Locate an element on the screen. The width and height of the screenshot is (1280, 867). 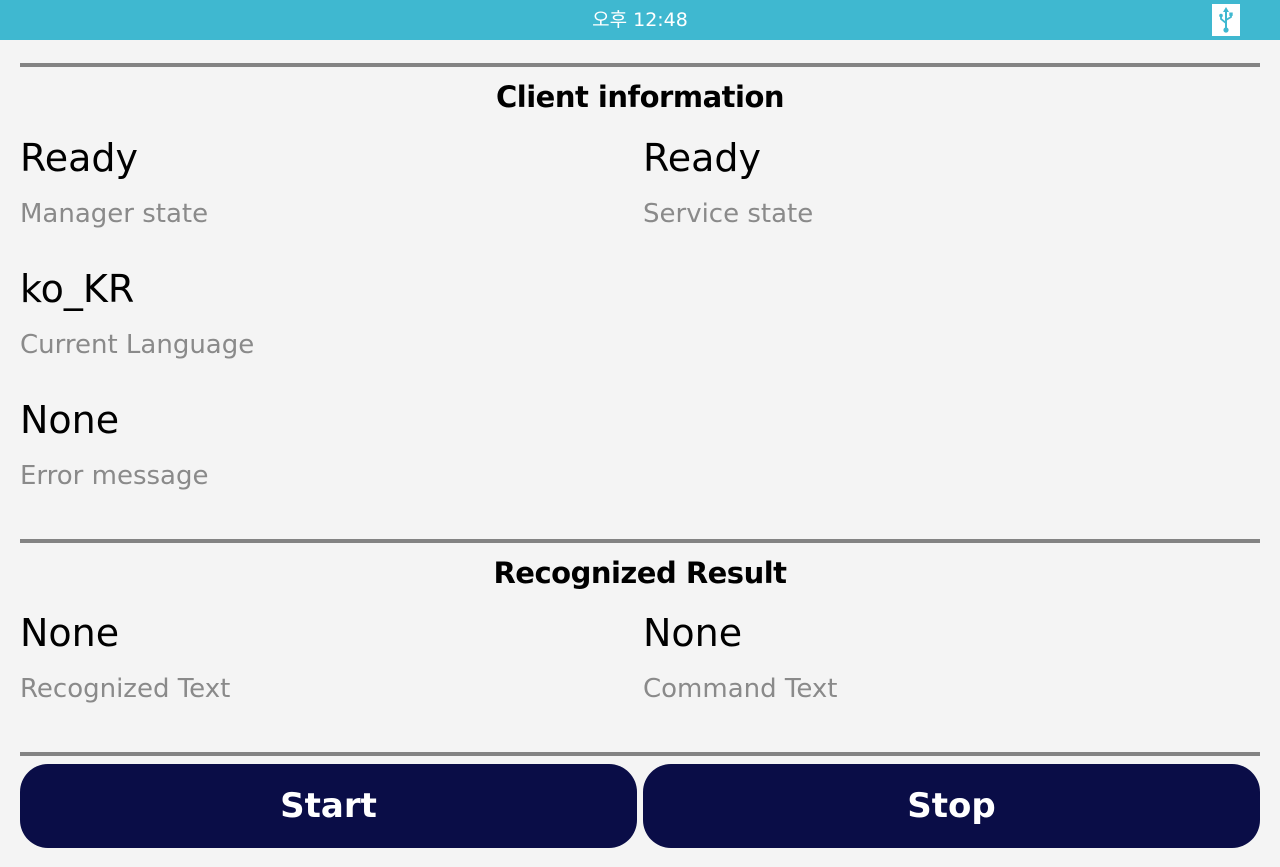
error-message-label: Error message is located at coordinates (114, 476).